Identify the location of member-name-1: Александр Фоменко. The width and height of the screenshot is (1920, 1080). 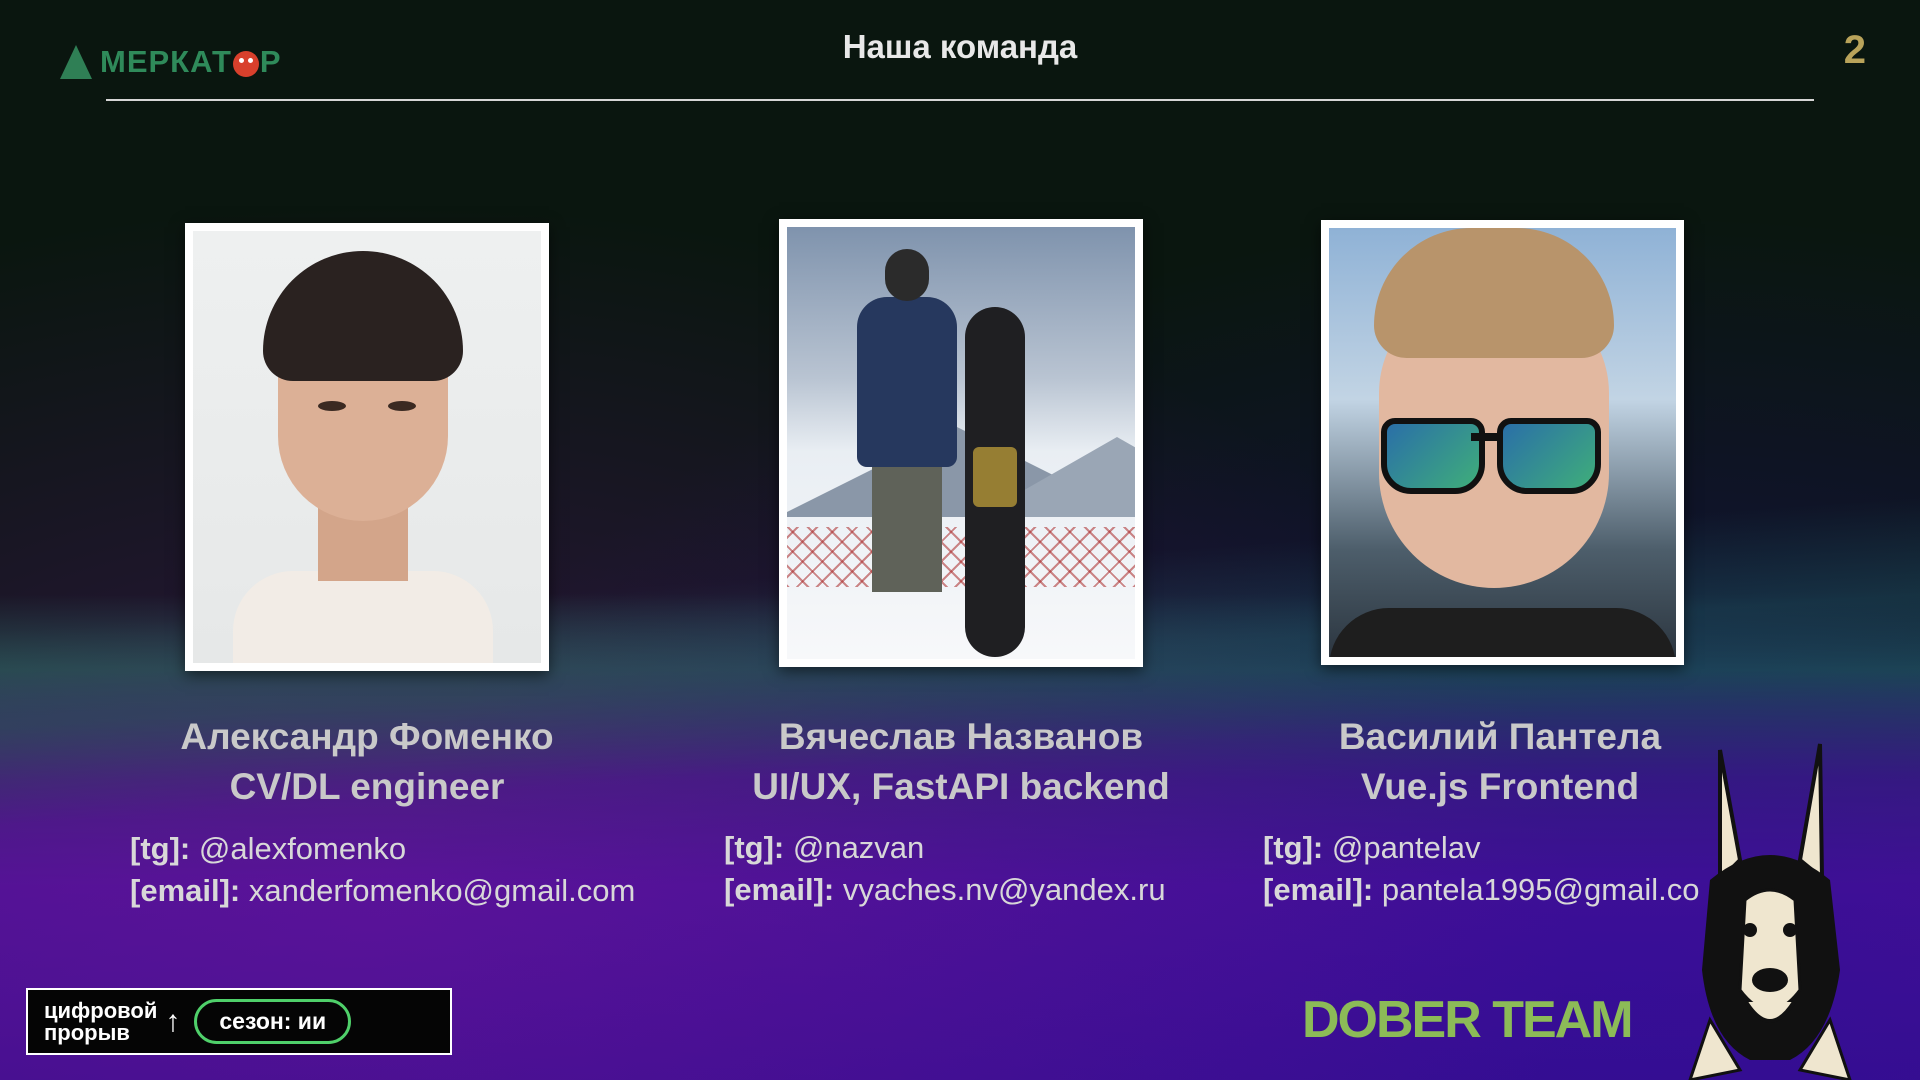
(367, 736).